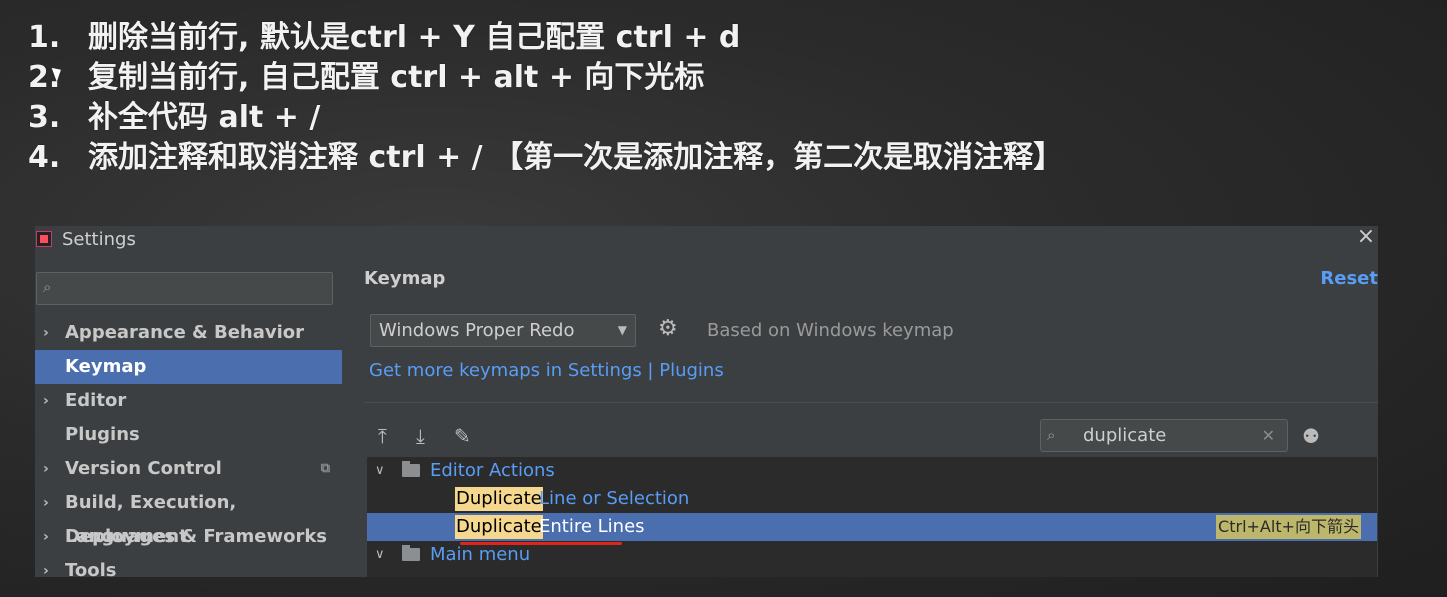  Describe the element at coordinates (174, 117) in the screenshot. I see `note-line-3: 3. 补全代码 alt + /` at that location.